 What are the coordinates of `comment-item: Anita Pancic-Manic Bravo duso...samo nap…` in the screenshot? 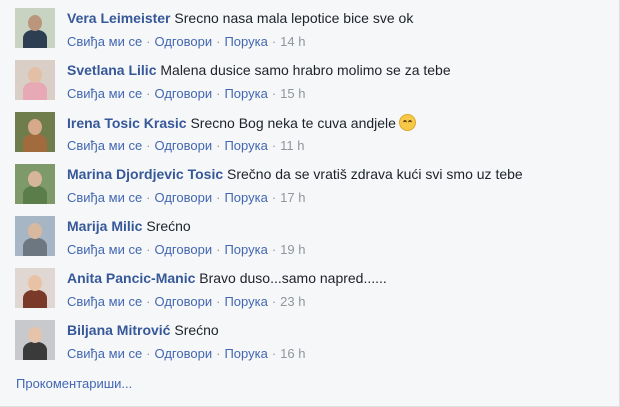 It's located at (310, 294).